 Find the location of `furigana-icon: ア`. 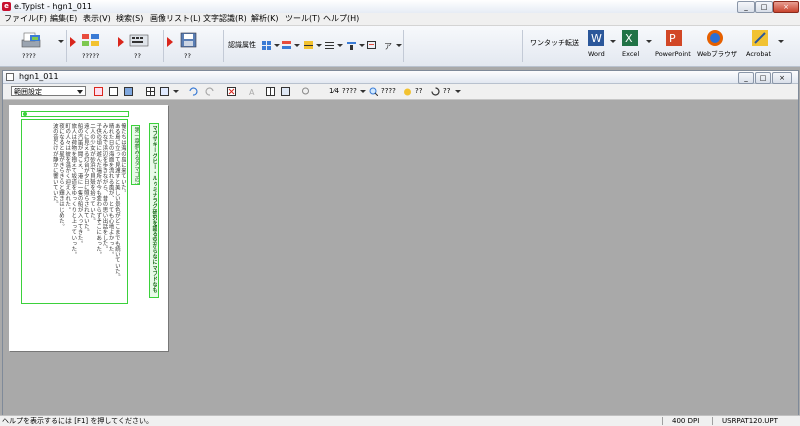

furigana-icon: ア is located at coordinates (389, 45).